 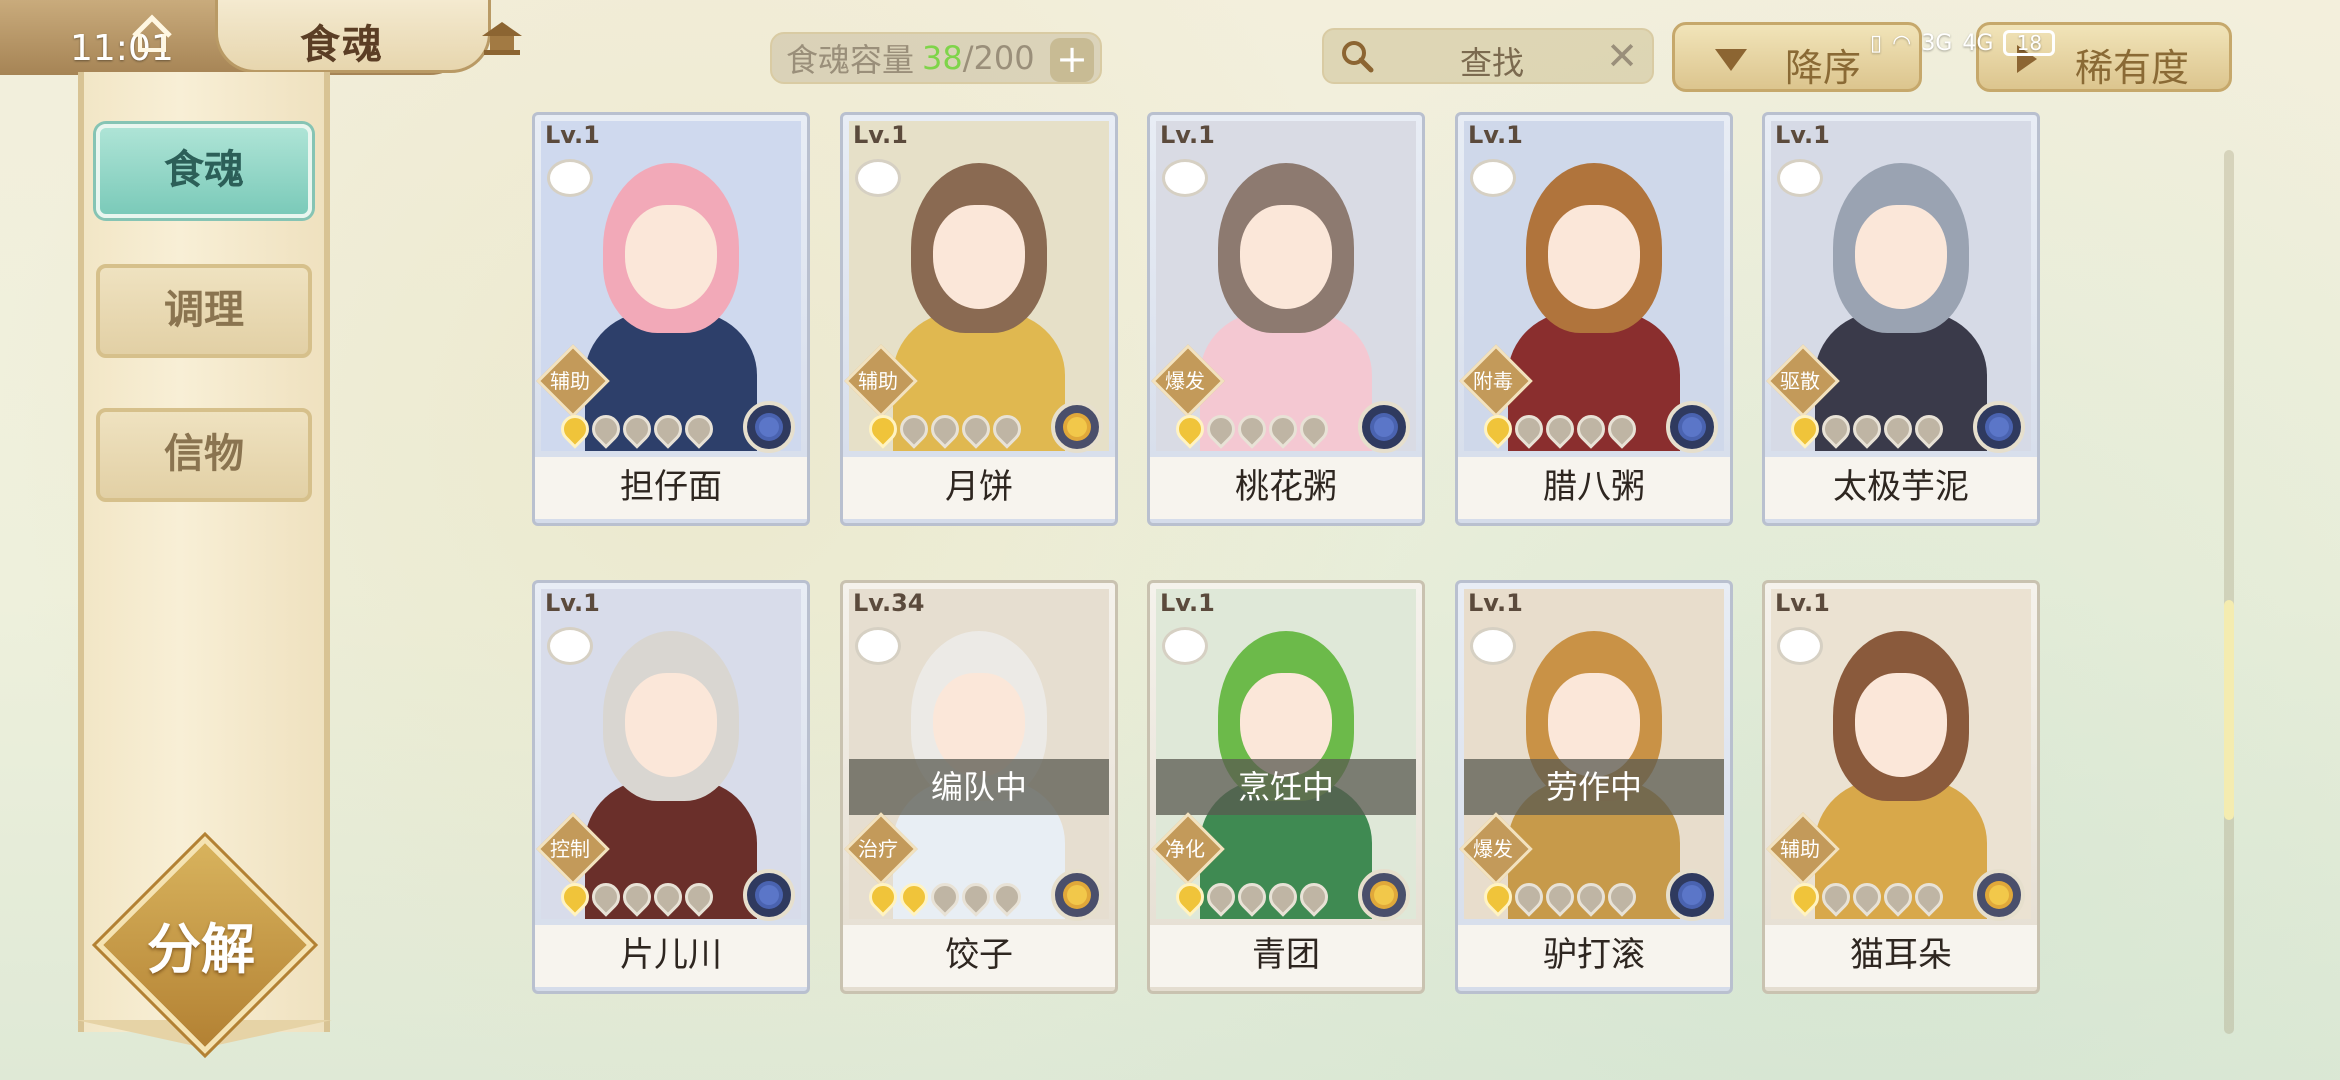 I want to click on decompose-label: 分解, so click(x=201, y=944).